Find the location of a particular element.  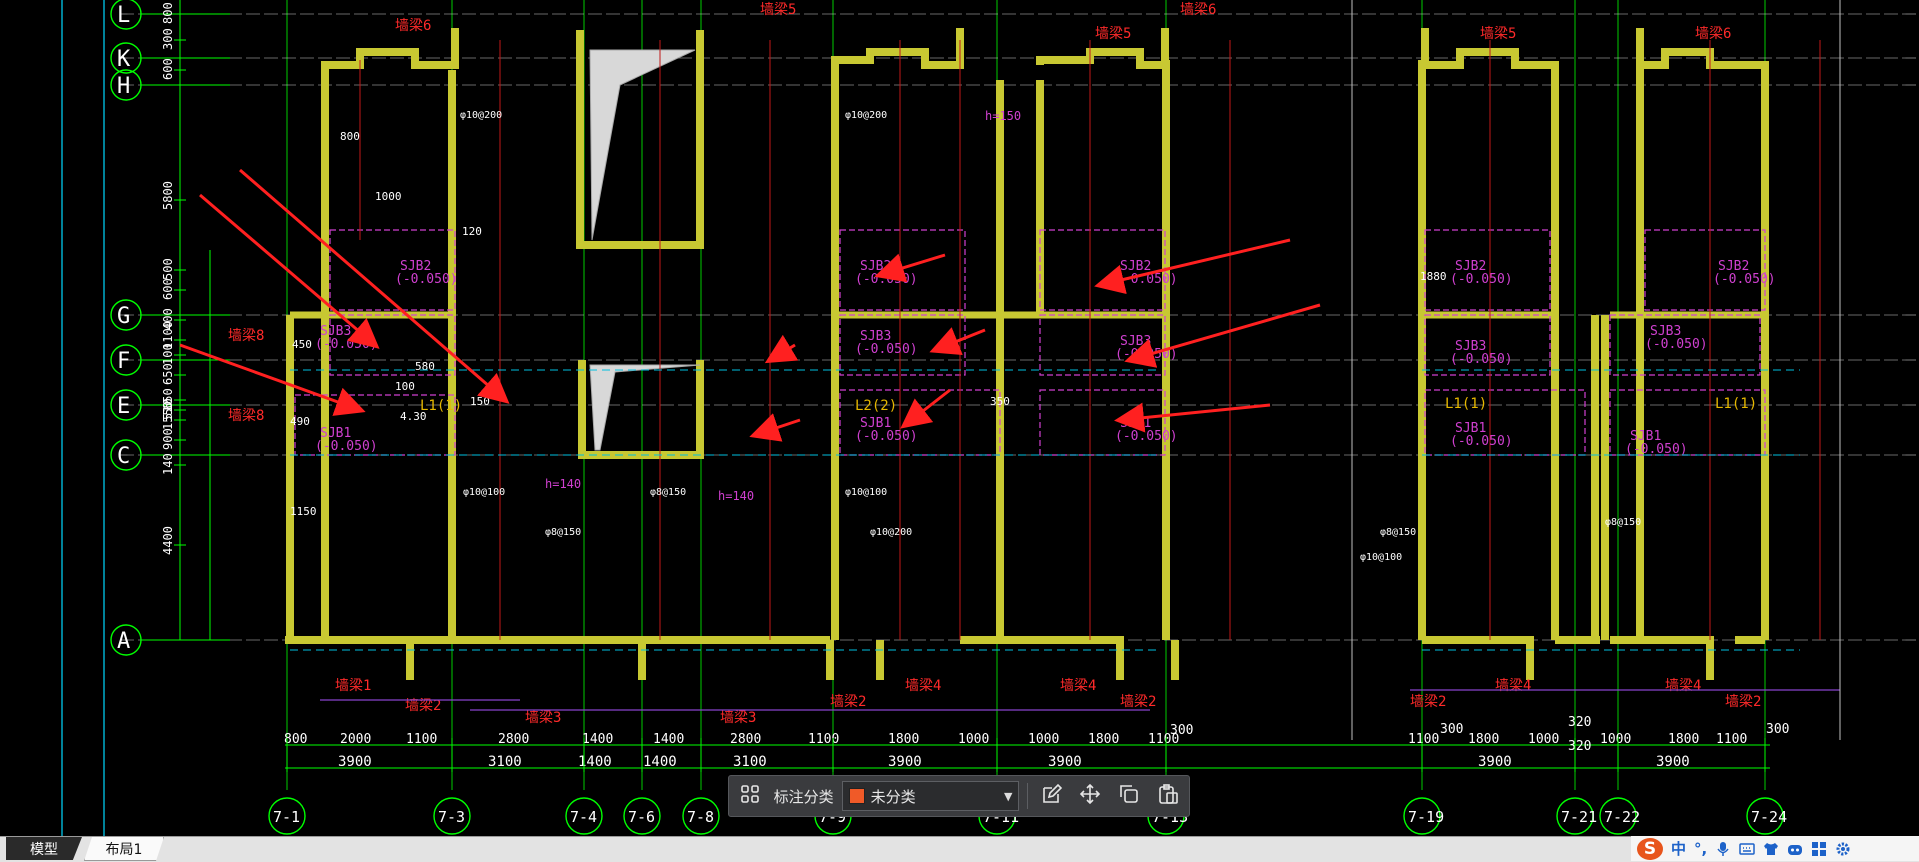

axis-label-7-6: 7-6 is located at coordinates (641, 817).